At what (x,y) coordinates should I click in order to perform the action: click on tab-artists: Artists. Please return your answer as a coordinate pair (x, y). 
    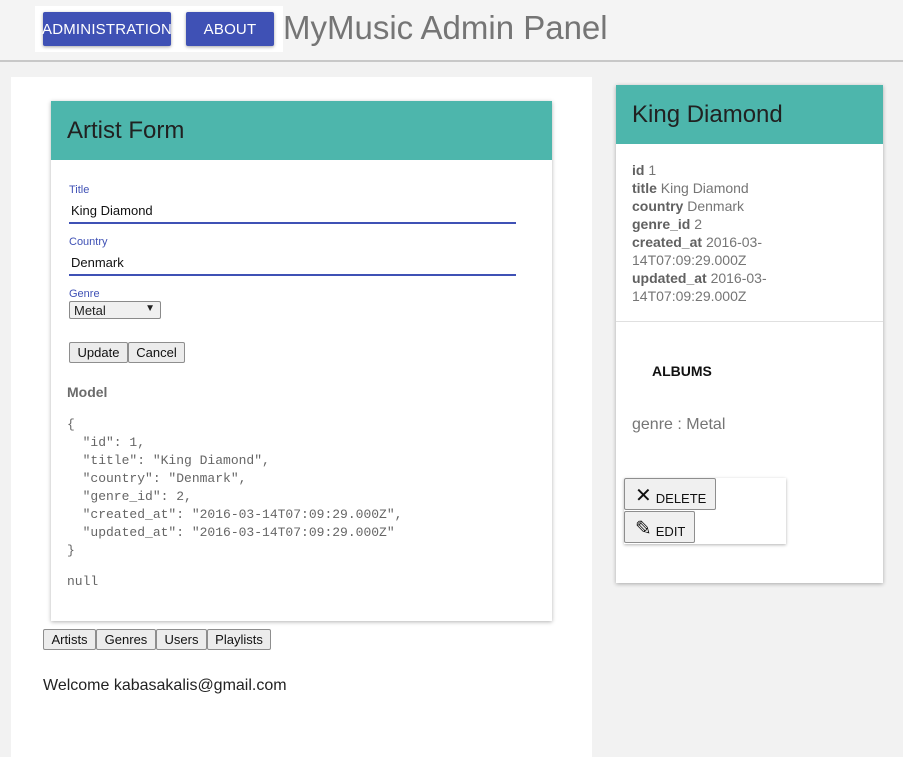
    Looking at the image, I should click on (69, 639).